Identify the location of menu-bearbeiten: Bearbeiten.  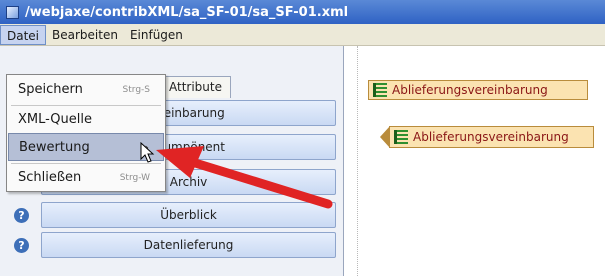
(85, 35).